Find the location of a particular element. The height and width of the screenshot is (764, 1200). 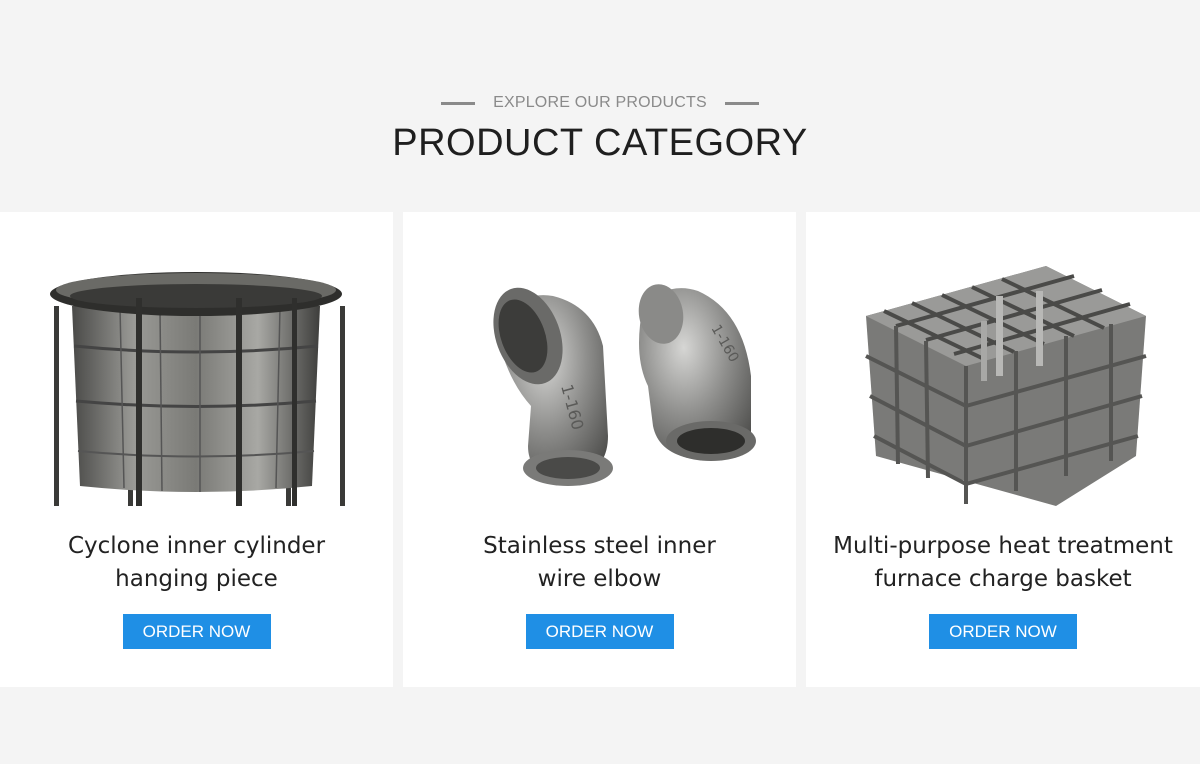

pipe-elbow-photo: 1-160 1-160 is located at coordinates (599, 376).